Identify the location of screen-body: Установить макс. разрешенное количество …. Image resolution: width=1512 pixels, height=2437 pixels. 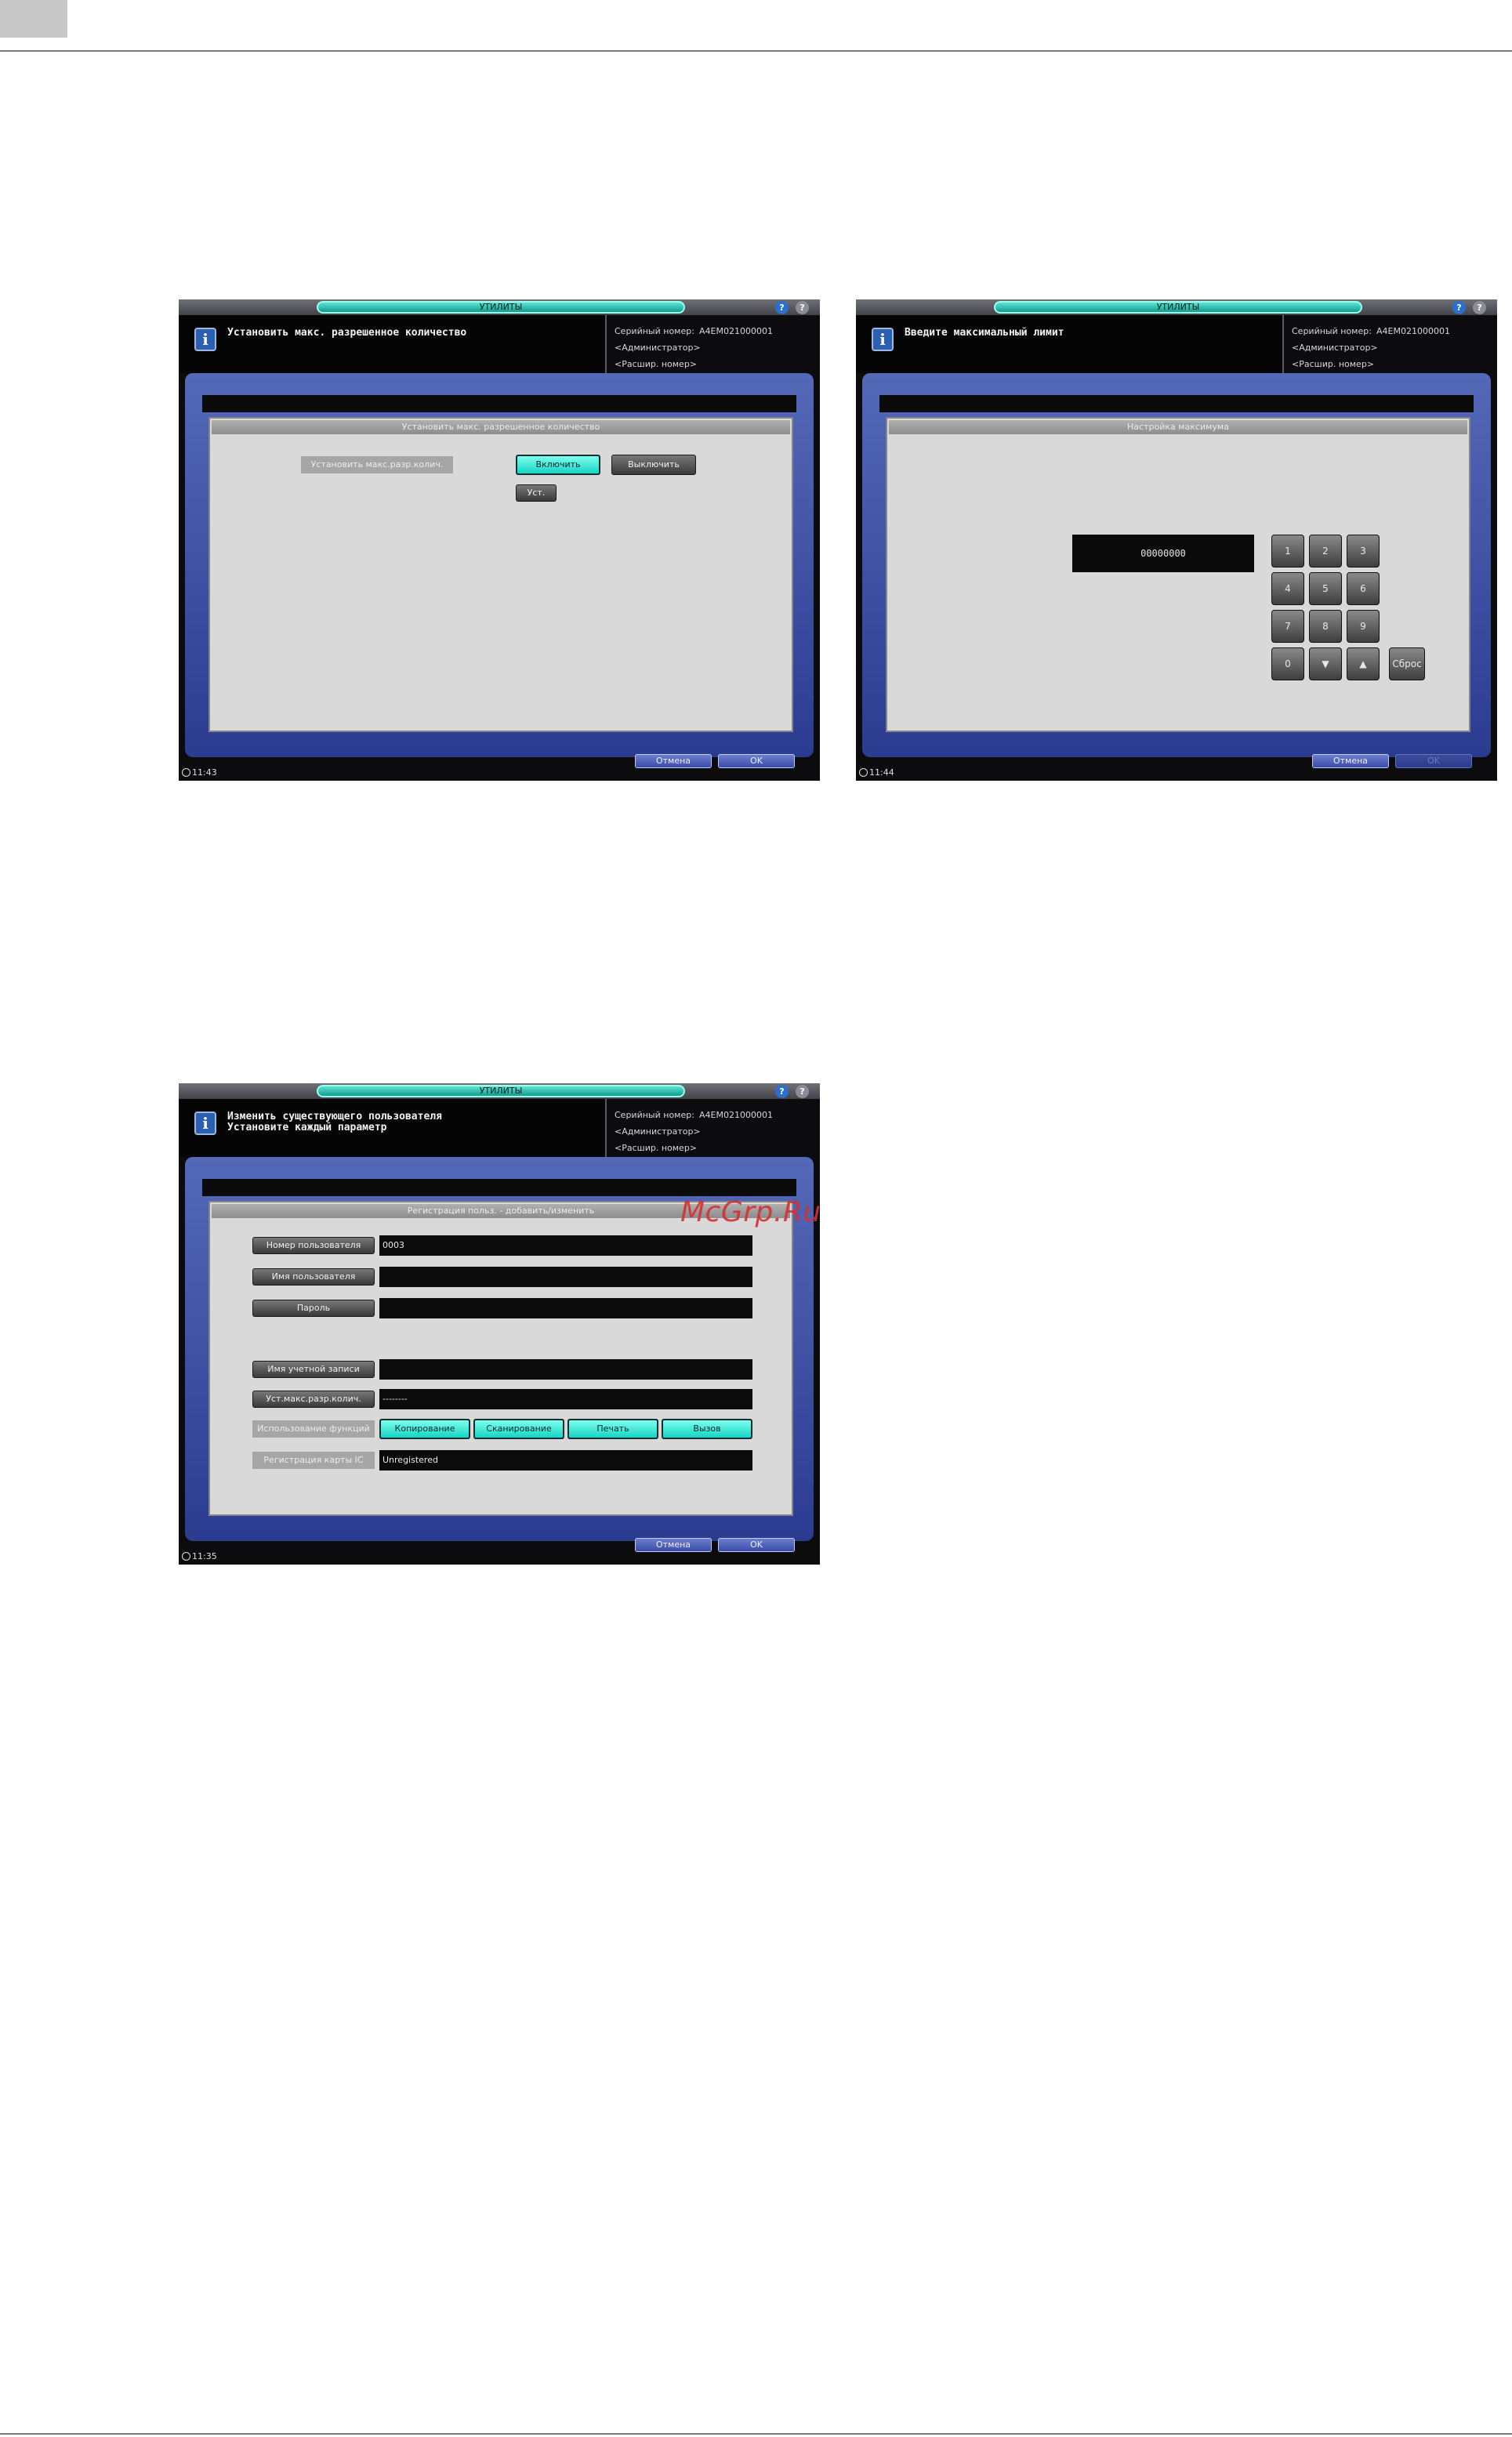
(499, 565).